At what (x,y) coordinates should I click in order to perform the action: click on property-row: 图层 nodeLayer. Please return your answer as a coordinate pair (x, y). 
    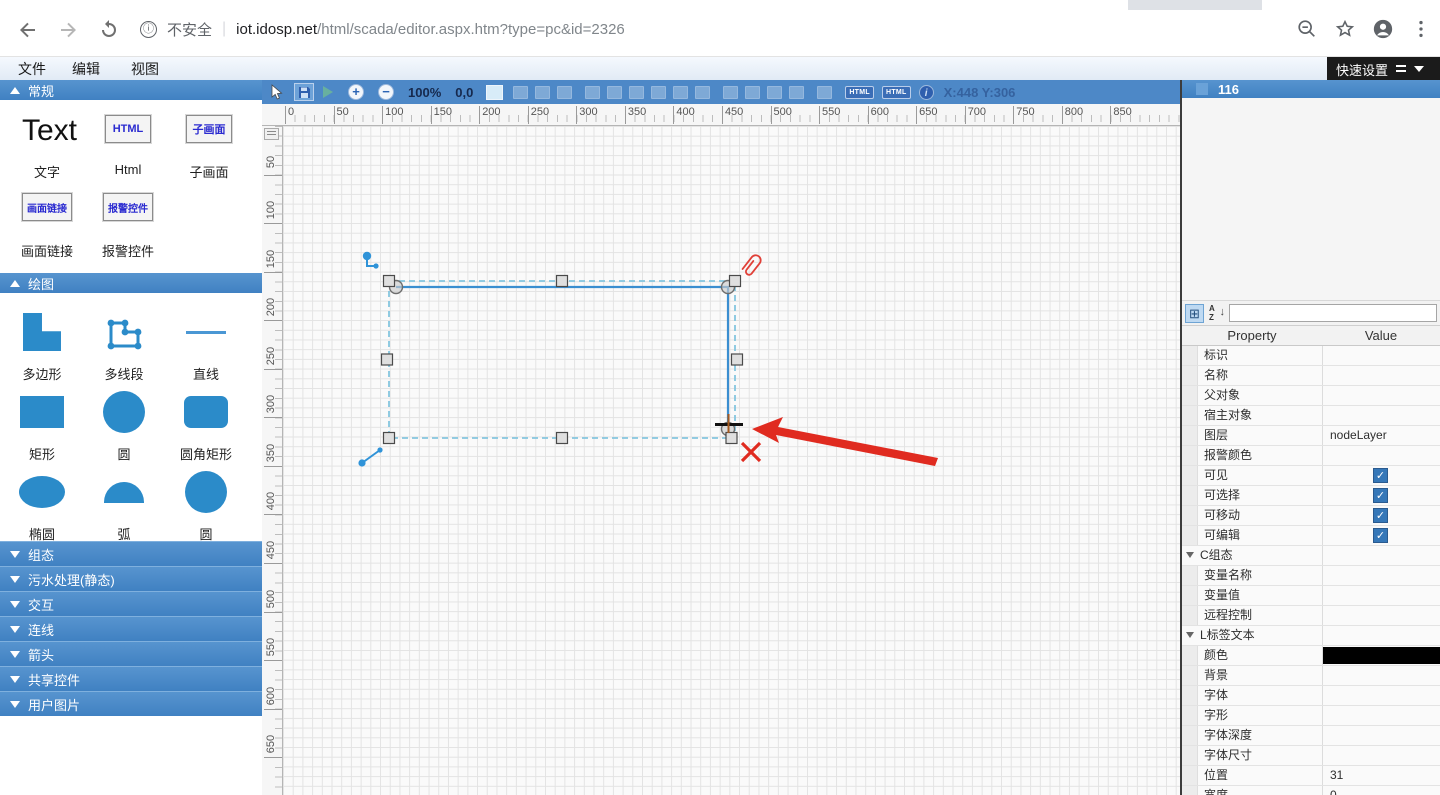
    Looking at the image, I should click on (1311, 436).